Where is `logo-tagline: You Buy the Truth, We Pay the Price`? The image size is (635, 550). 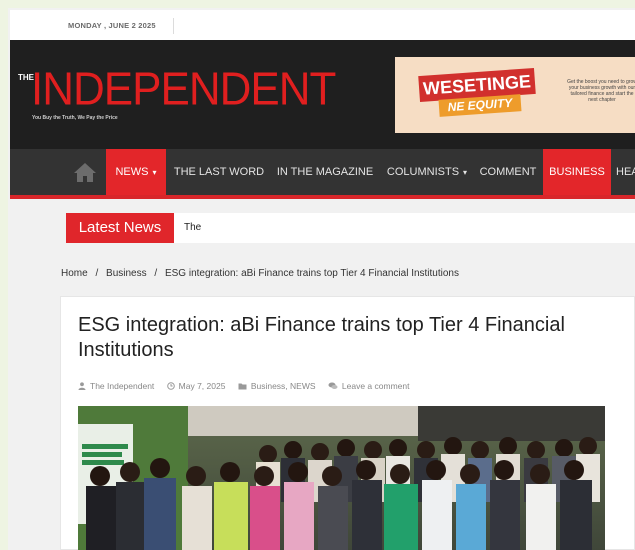 logo-tagline: You Buy the Truth, We Pay the Price is located at coordinates (75, 118).